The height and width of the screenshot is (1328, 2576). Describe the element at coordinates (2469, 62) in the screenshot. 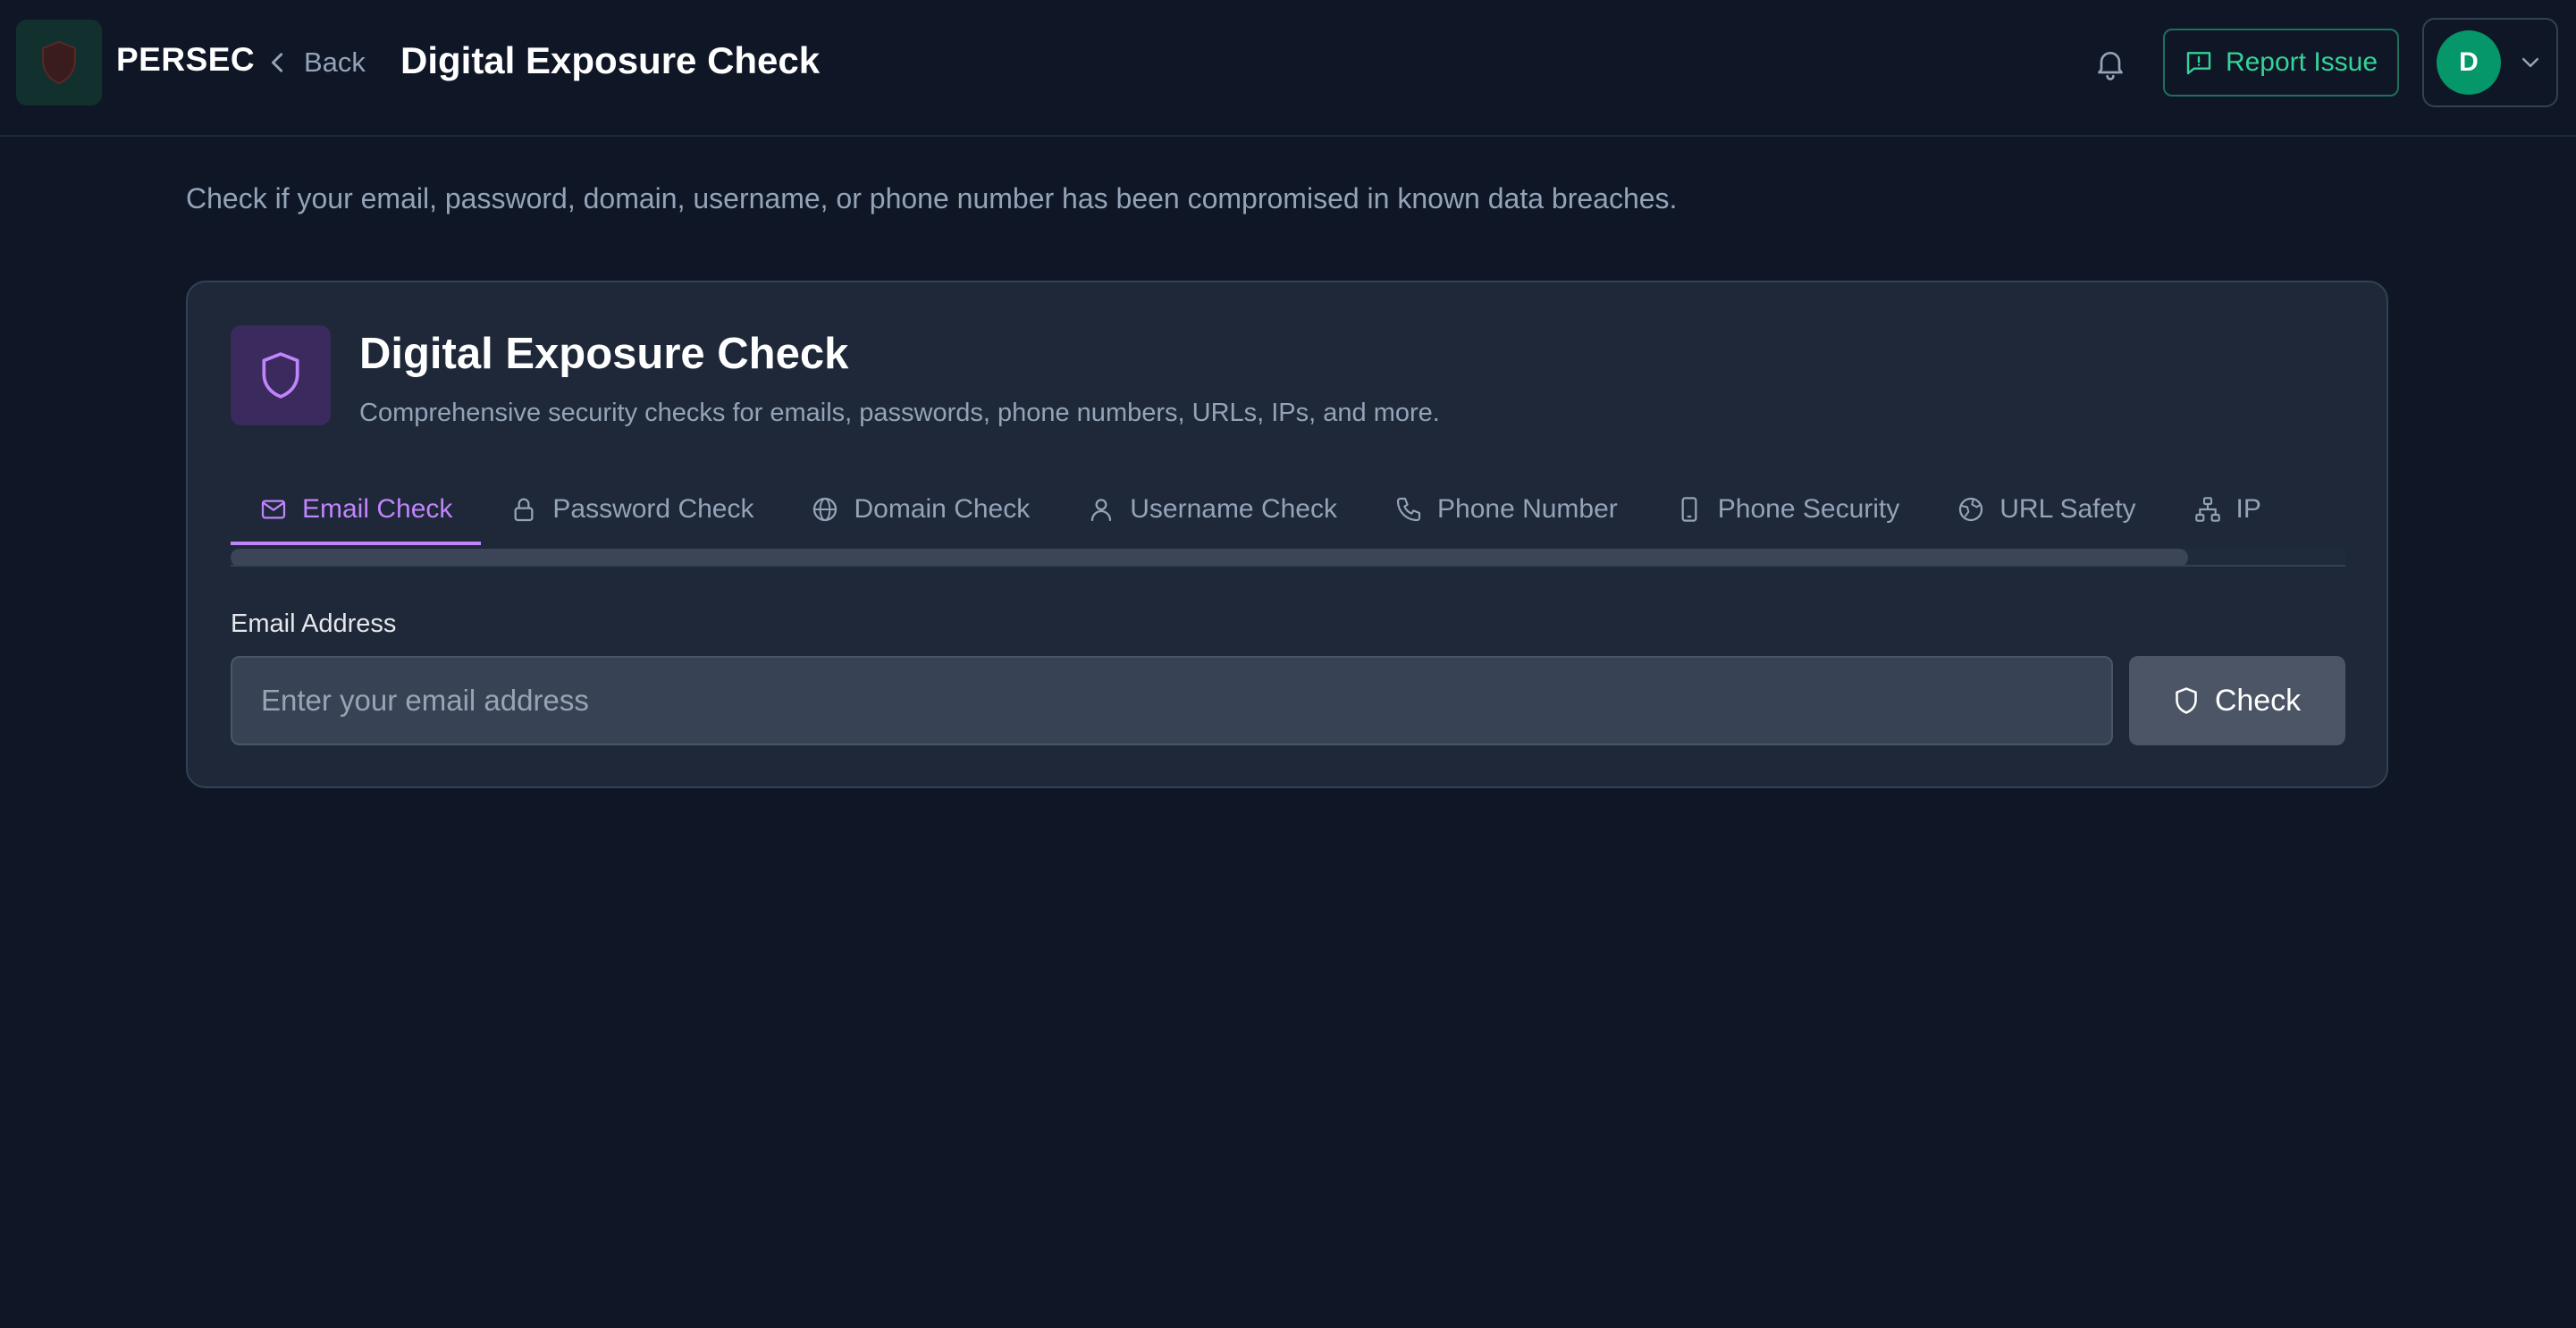

I see `avatar: D` at that location.